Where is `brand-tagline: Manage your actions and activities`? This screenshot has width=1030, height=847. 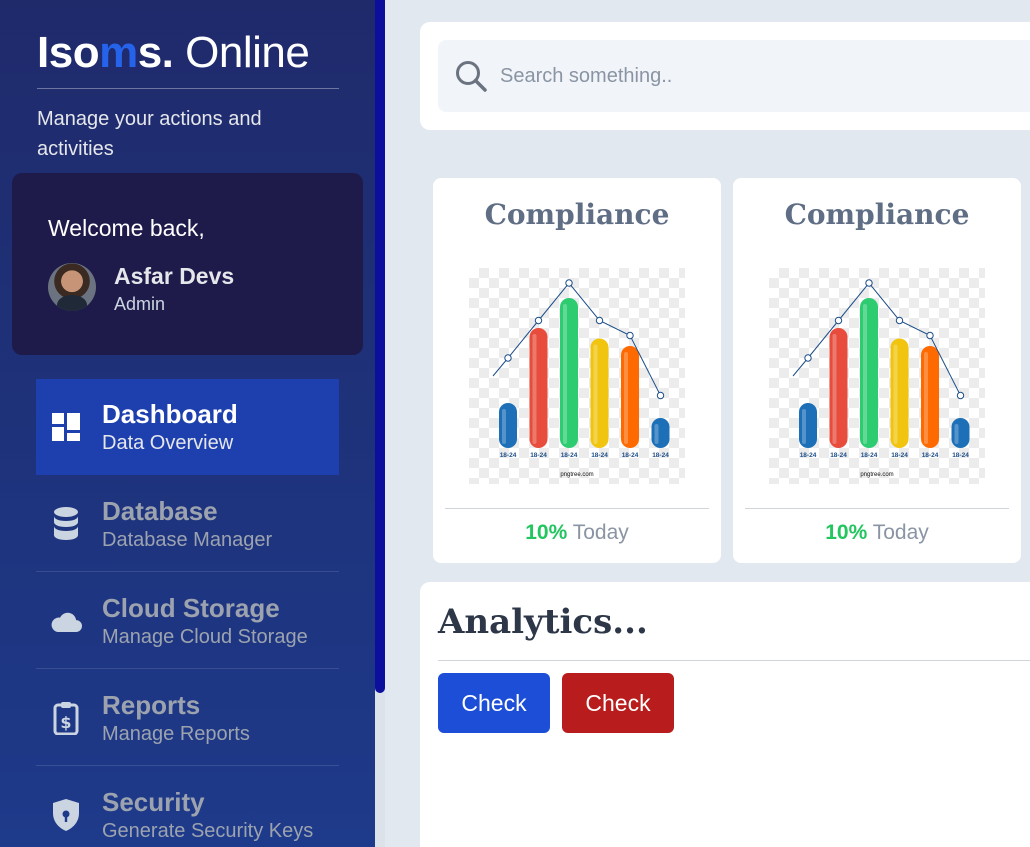 brand-tagline: Manage your actions and activities is located at coordinates (149, 134).